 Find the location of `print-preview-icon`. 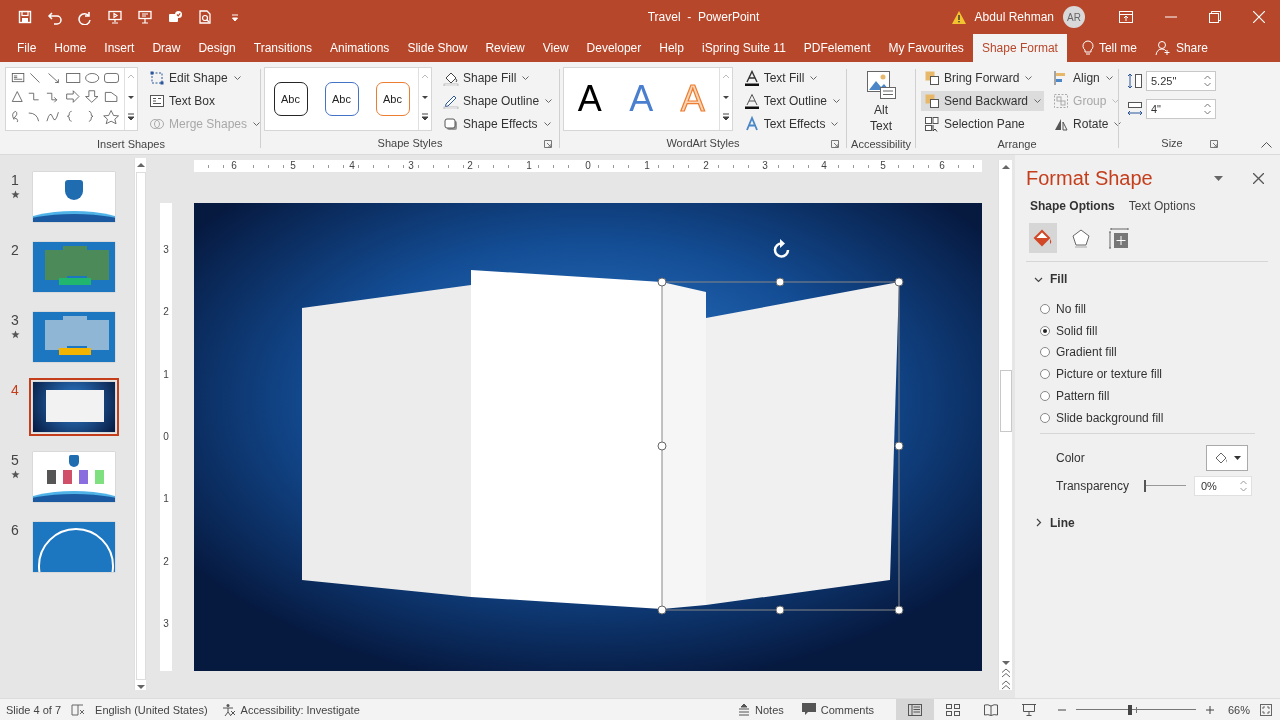

print-preview-icon is located at coordinates (205, 17).